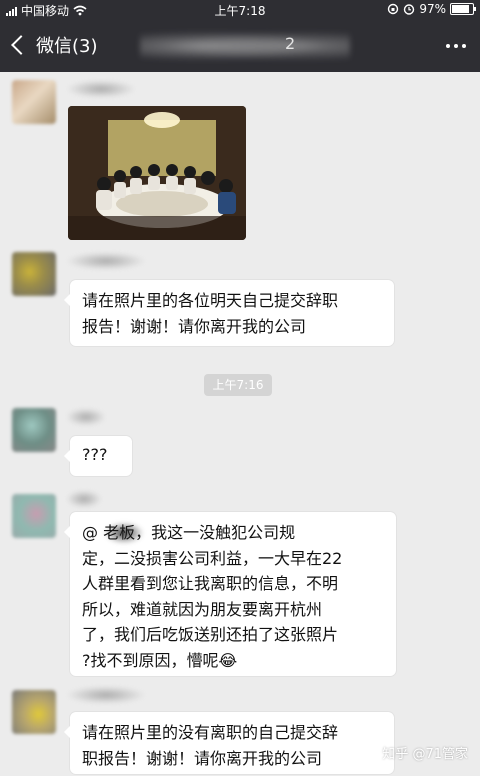 This screenshot has width=480, height=776. What do you see at coordinates (456, 46) in the screenshot?
I see `more-button` at bounding box center [456, 46].